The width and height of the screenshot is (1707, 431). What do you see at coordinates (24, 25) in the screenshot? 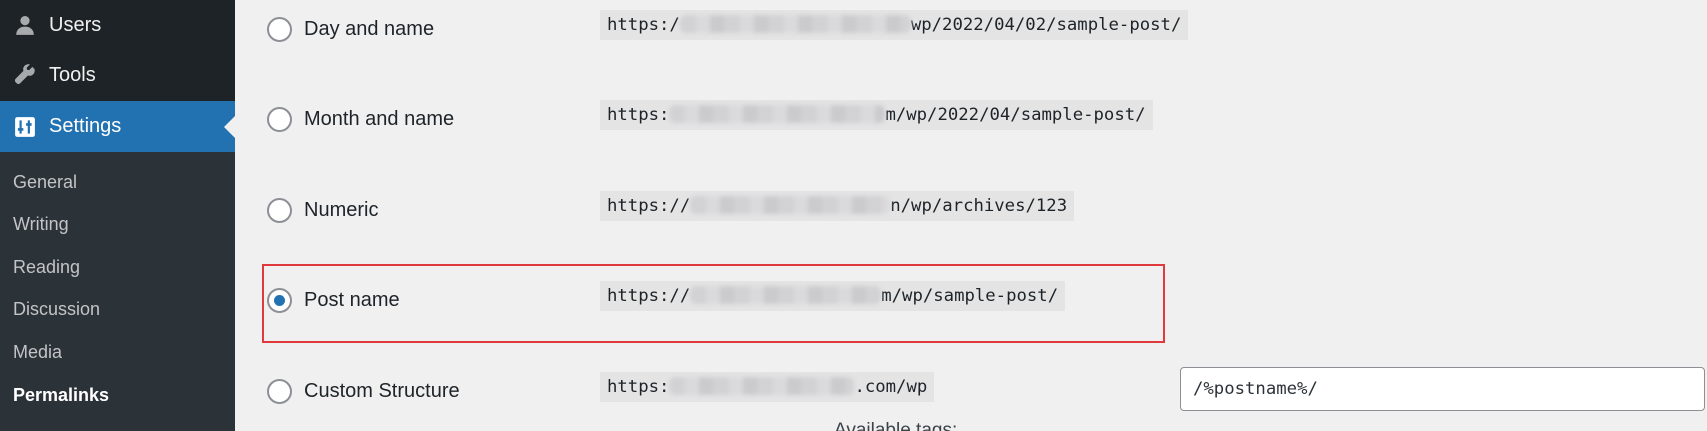
I see `user-icon` at bounding box center [24, 25].